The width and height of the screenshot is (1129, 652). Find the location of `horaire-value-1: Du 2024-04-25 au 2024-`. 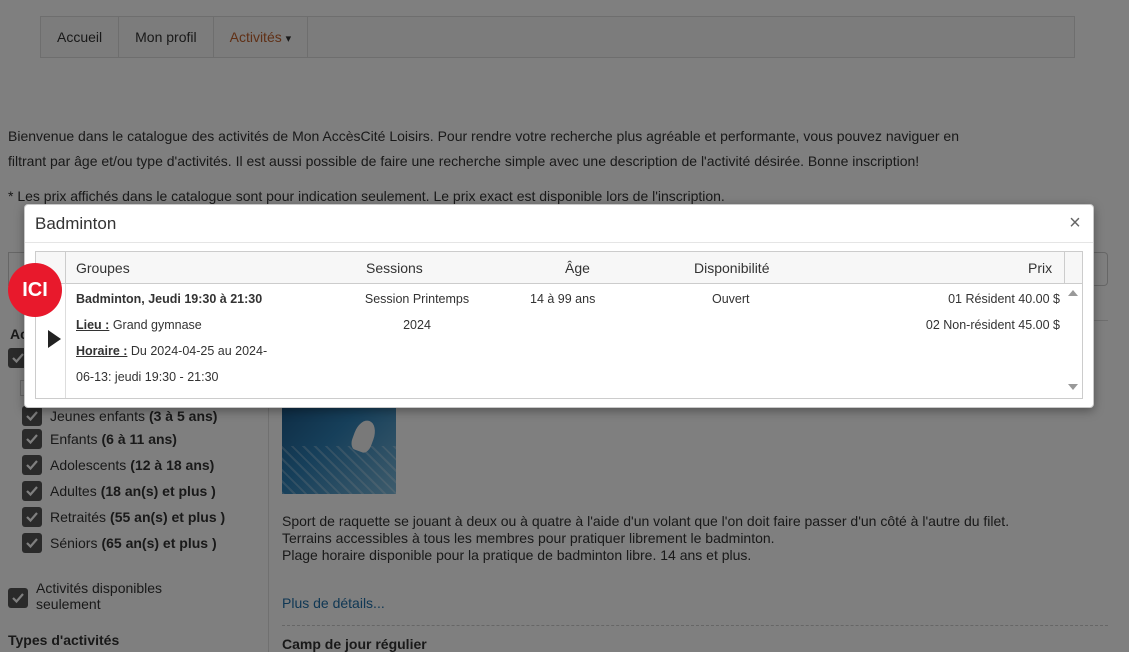

horaire-value-1: Du 2024-04-25 au 2024- is located at coordinates (199, 351).